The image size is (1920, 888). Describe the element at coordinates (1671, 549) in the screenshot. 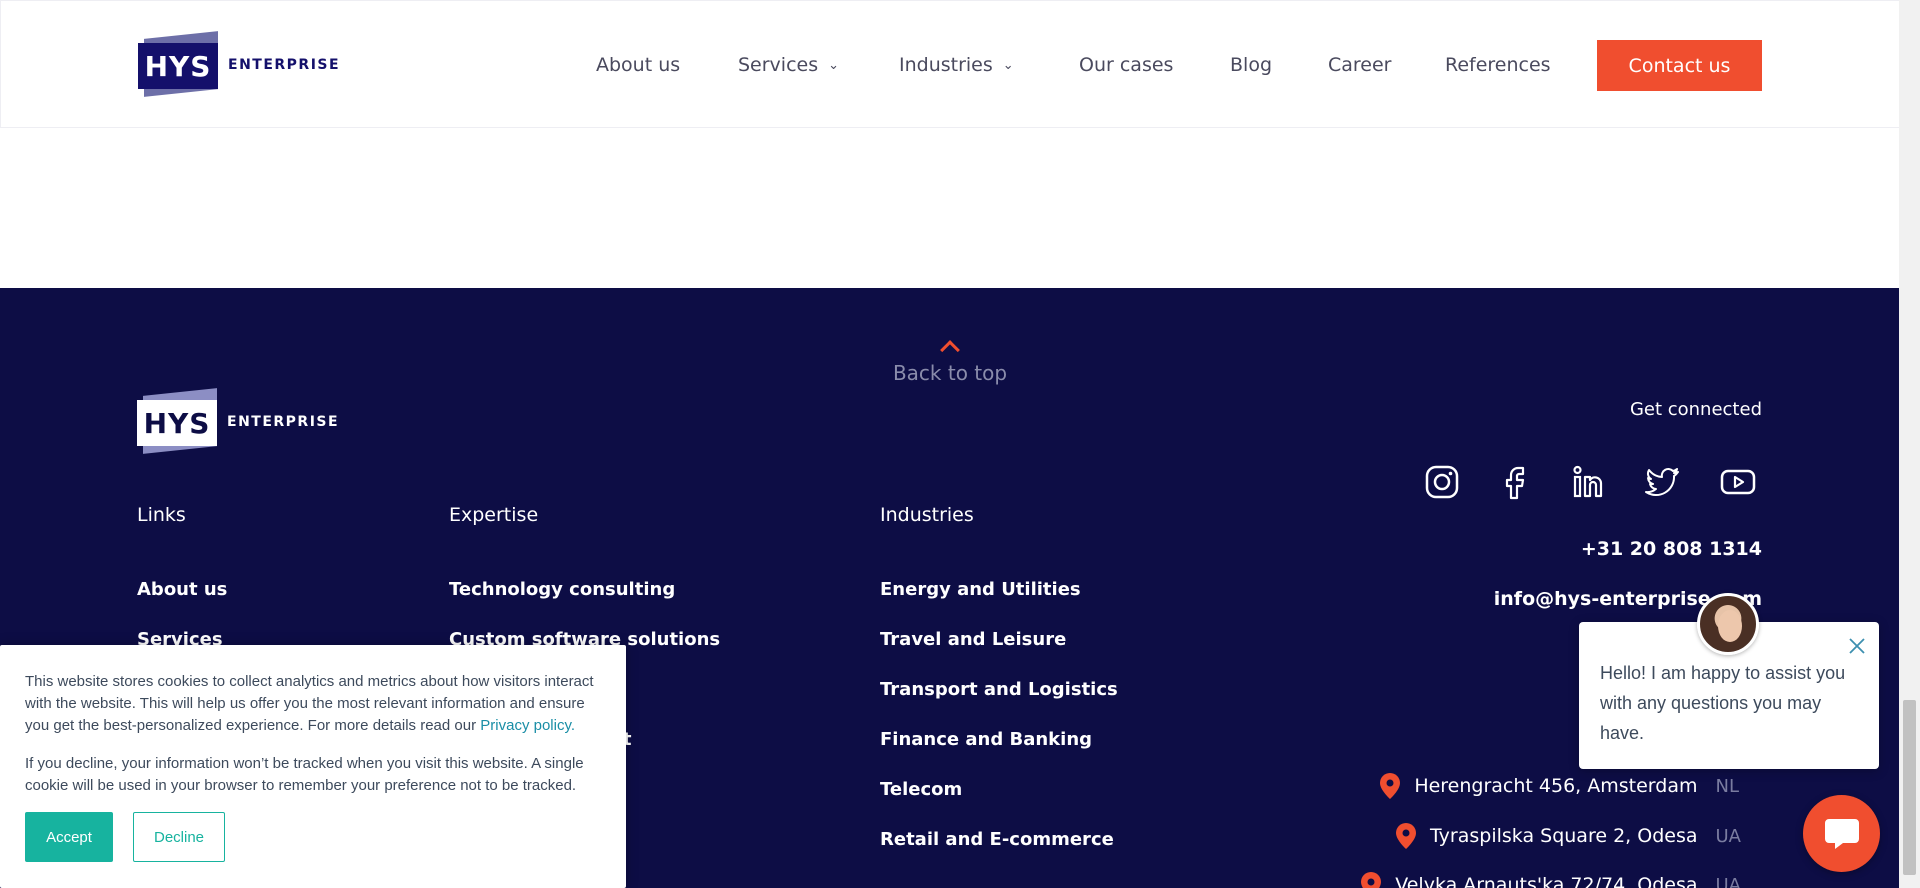

I see `phone-link: +31 20 808 1314` at that location.